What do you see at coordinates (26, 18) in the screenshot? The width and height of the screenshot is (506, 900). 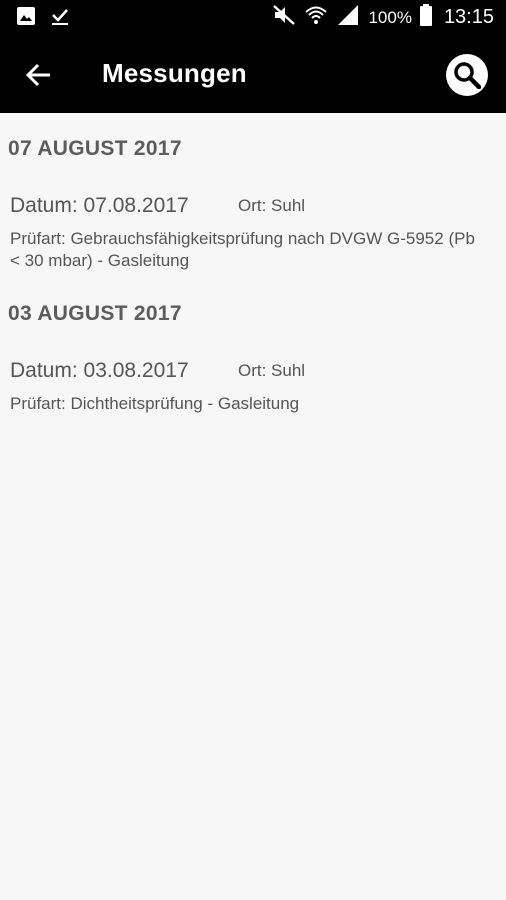 I see `image-icon` at bounding box center [26, 18].